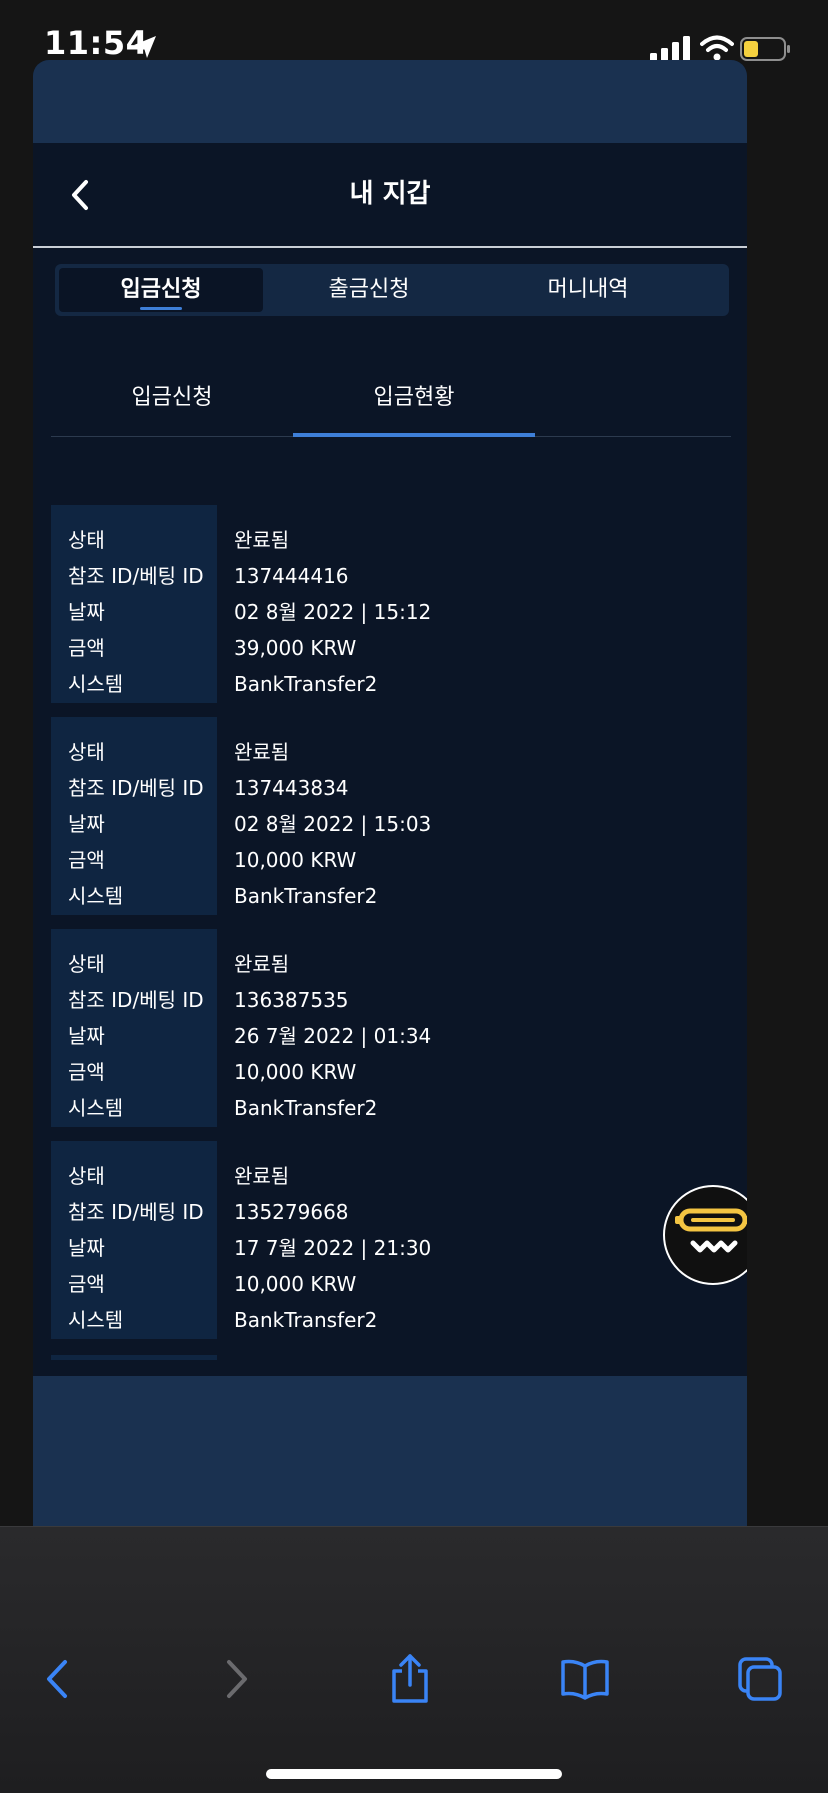  I want to click on chevron-left-icon, so click(80, 195).